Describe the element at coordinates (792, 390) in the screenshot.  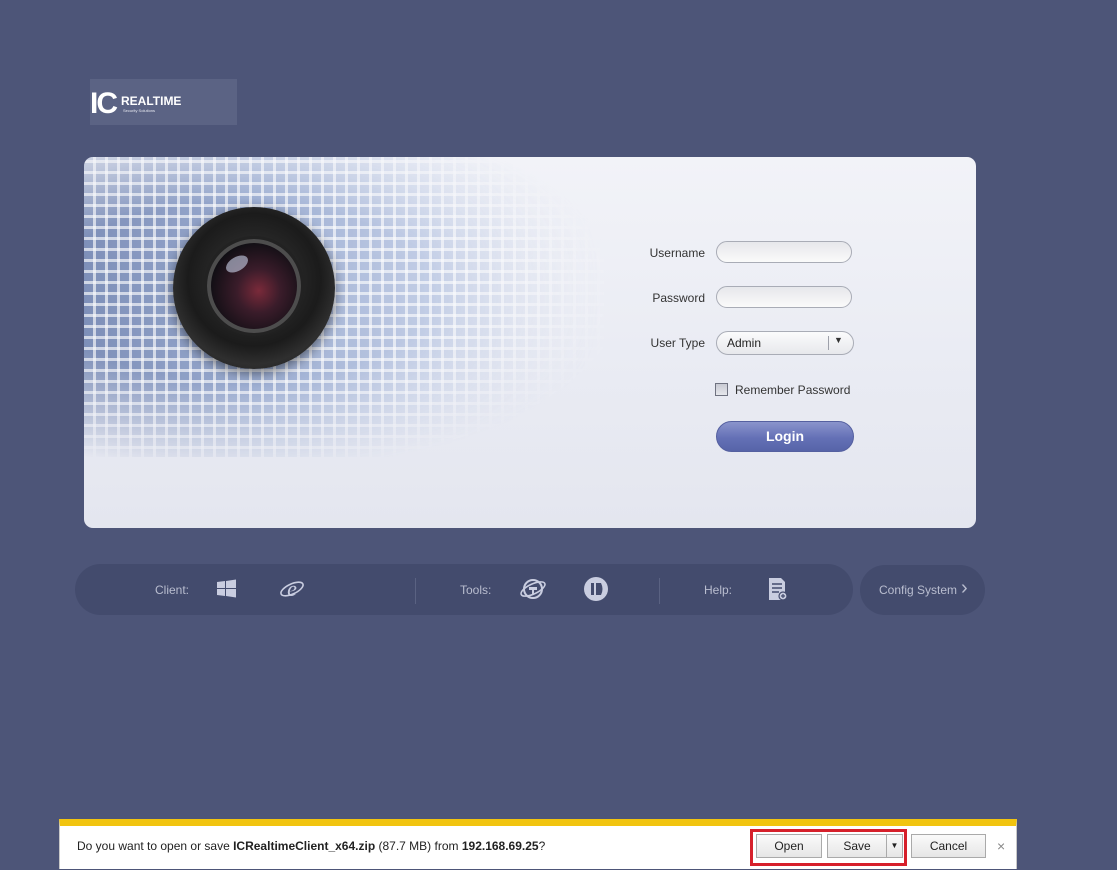
I see `remember-password-label: Remember Password` at that location.